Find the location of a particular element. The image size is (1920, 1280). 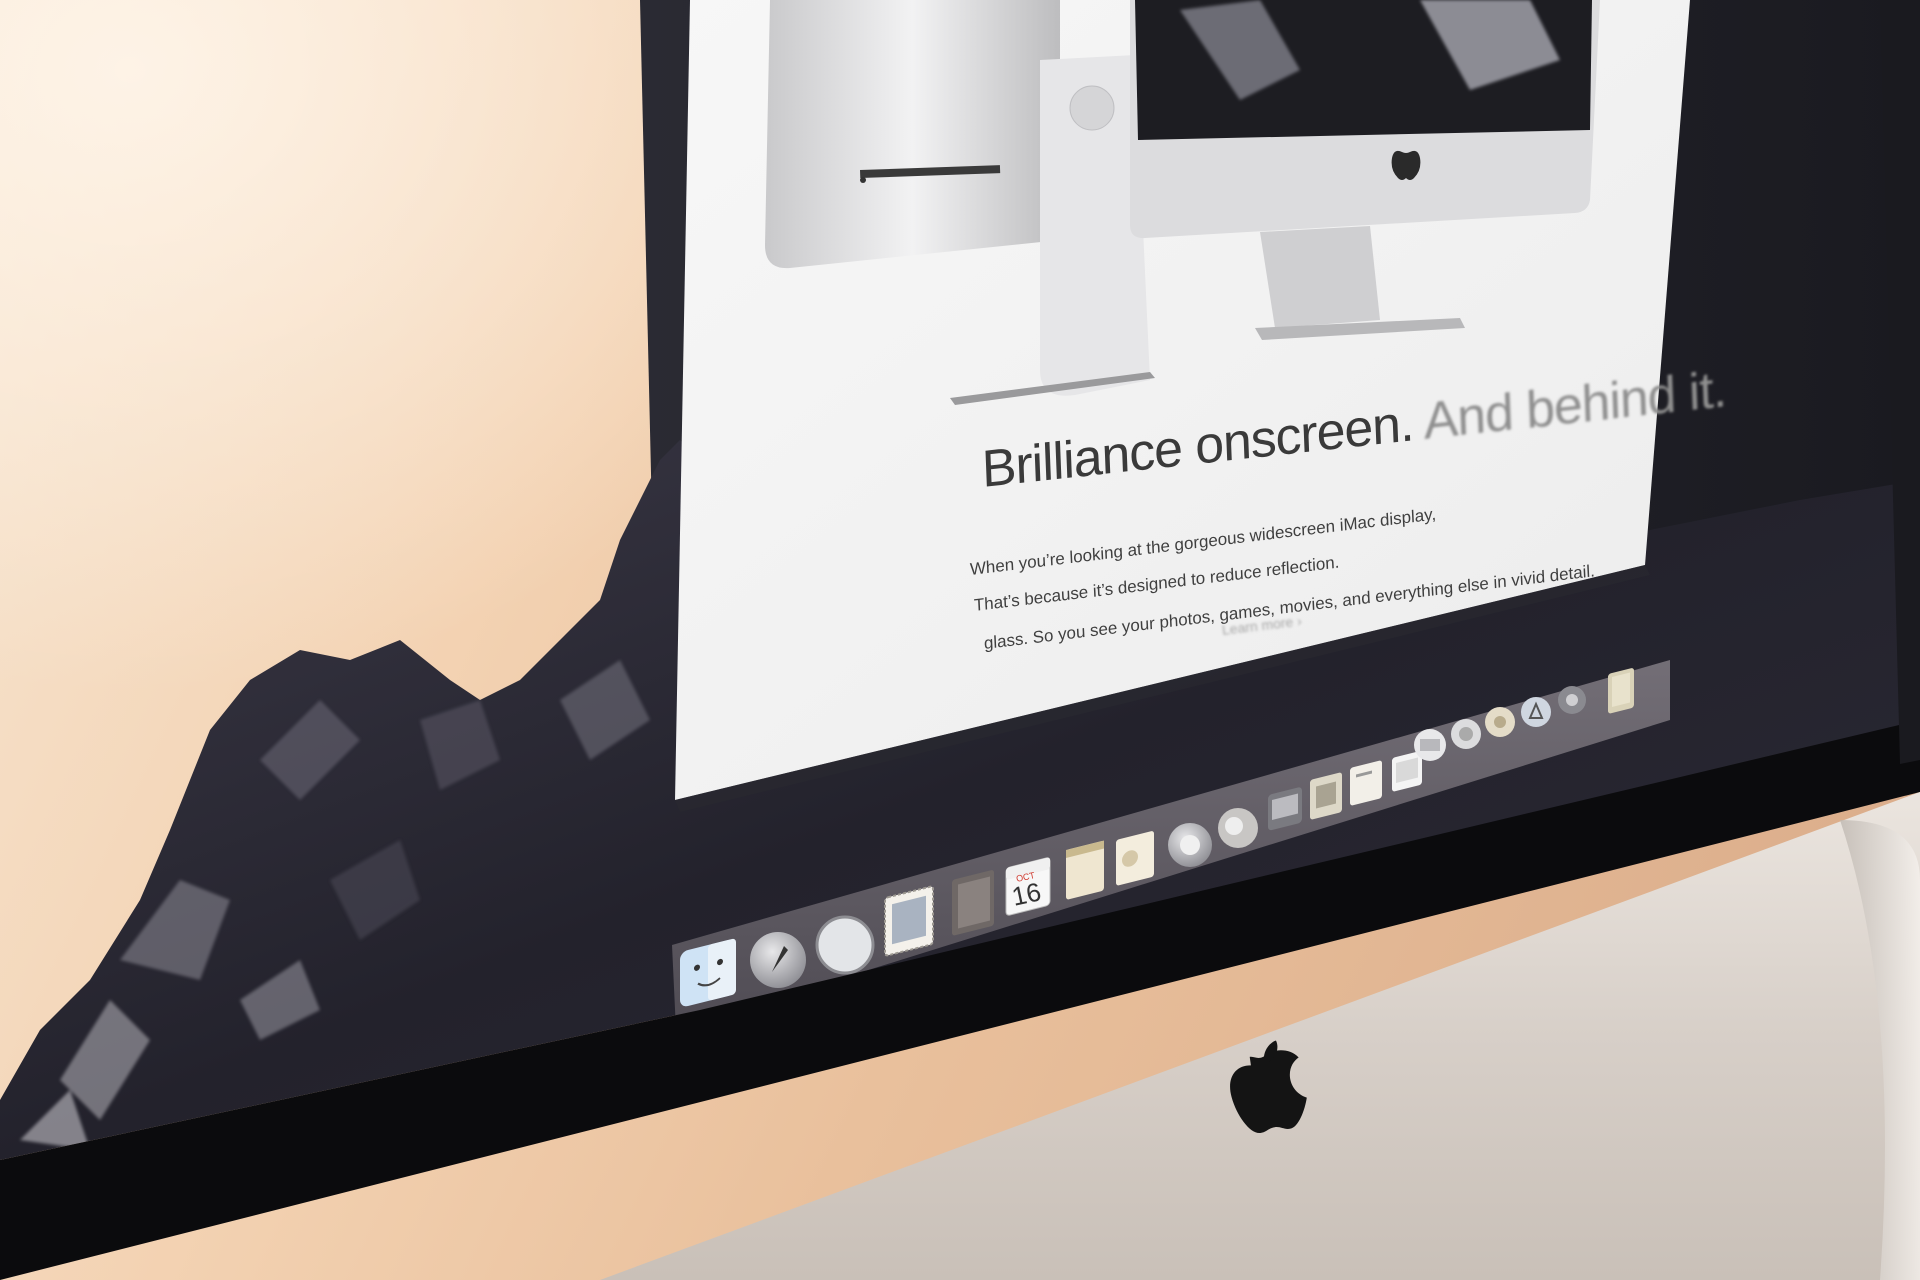

photos-icon is located at coordinates (1238, 828).